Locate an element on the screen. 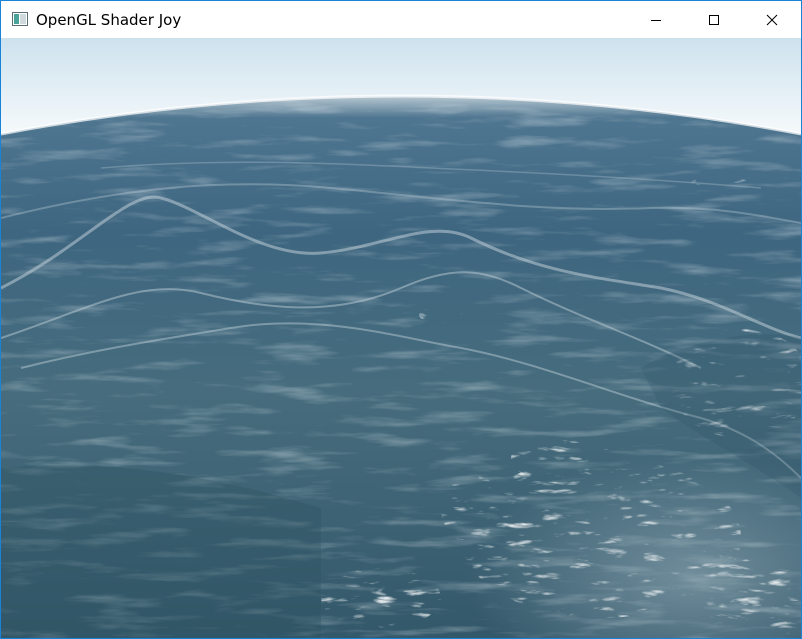 The height and width of the screenshot is (639, 802). minimize-icon is located at coordinates (656, 20).